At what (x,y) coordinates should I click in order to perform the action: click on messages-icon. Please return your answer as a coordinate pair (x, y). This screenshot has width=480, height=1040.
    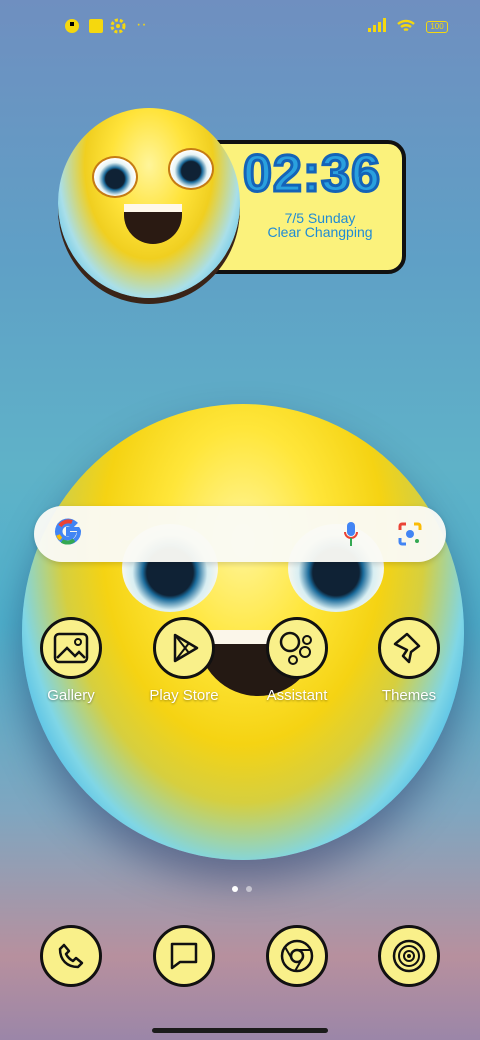
    Looking at the image, I should click on (184, 956).